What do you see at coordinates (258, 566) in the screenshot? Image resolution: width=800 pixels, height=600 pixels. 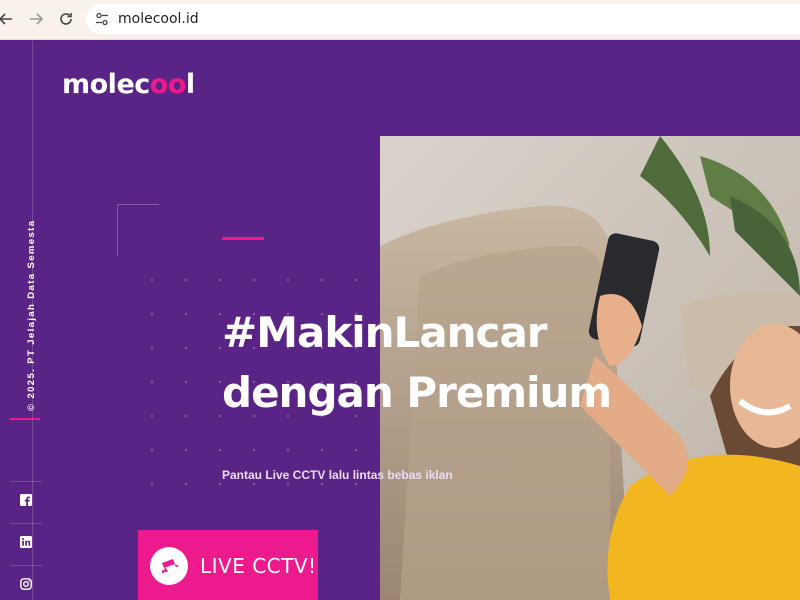 I see `live-cctv-label: LIVE CCTV!` at bounding box center [258, 566].